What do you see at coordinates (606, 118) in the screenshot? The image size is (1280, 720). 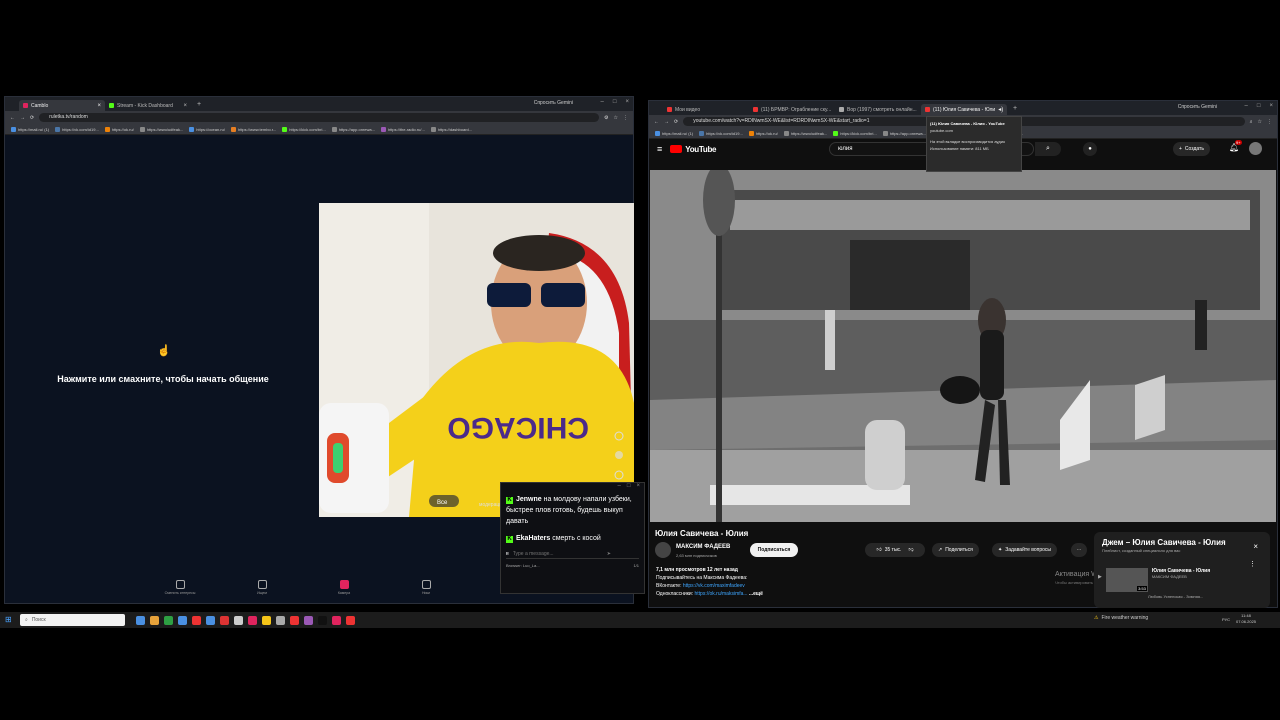 I see `extensions-icon: ⚙` at bounding box center [606, 118].